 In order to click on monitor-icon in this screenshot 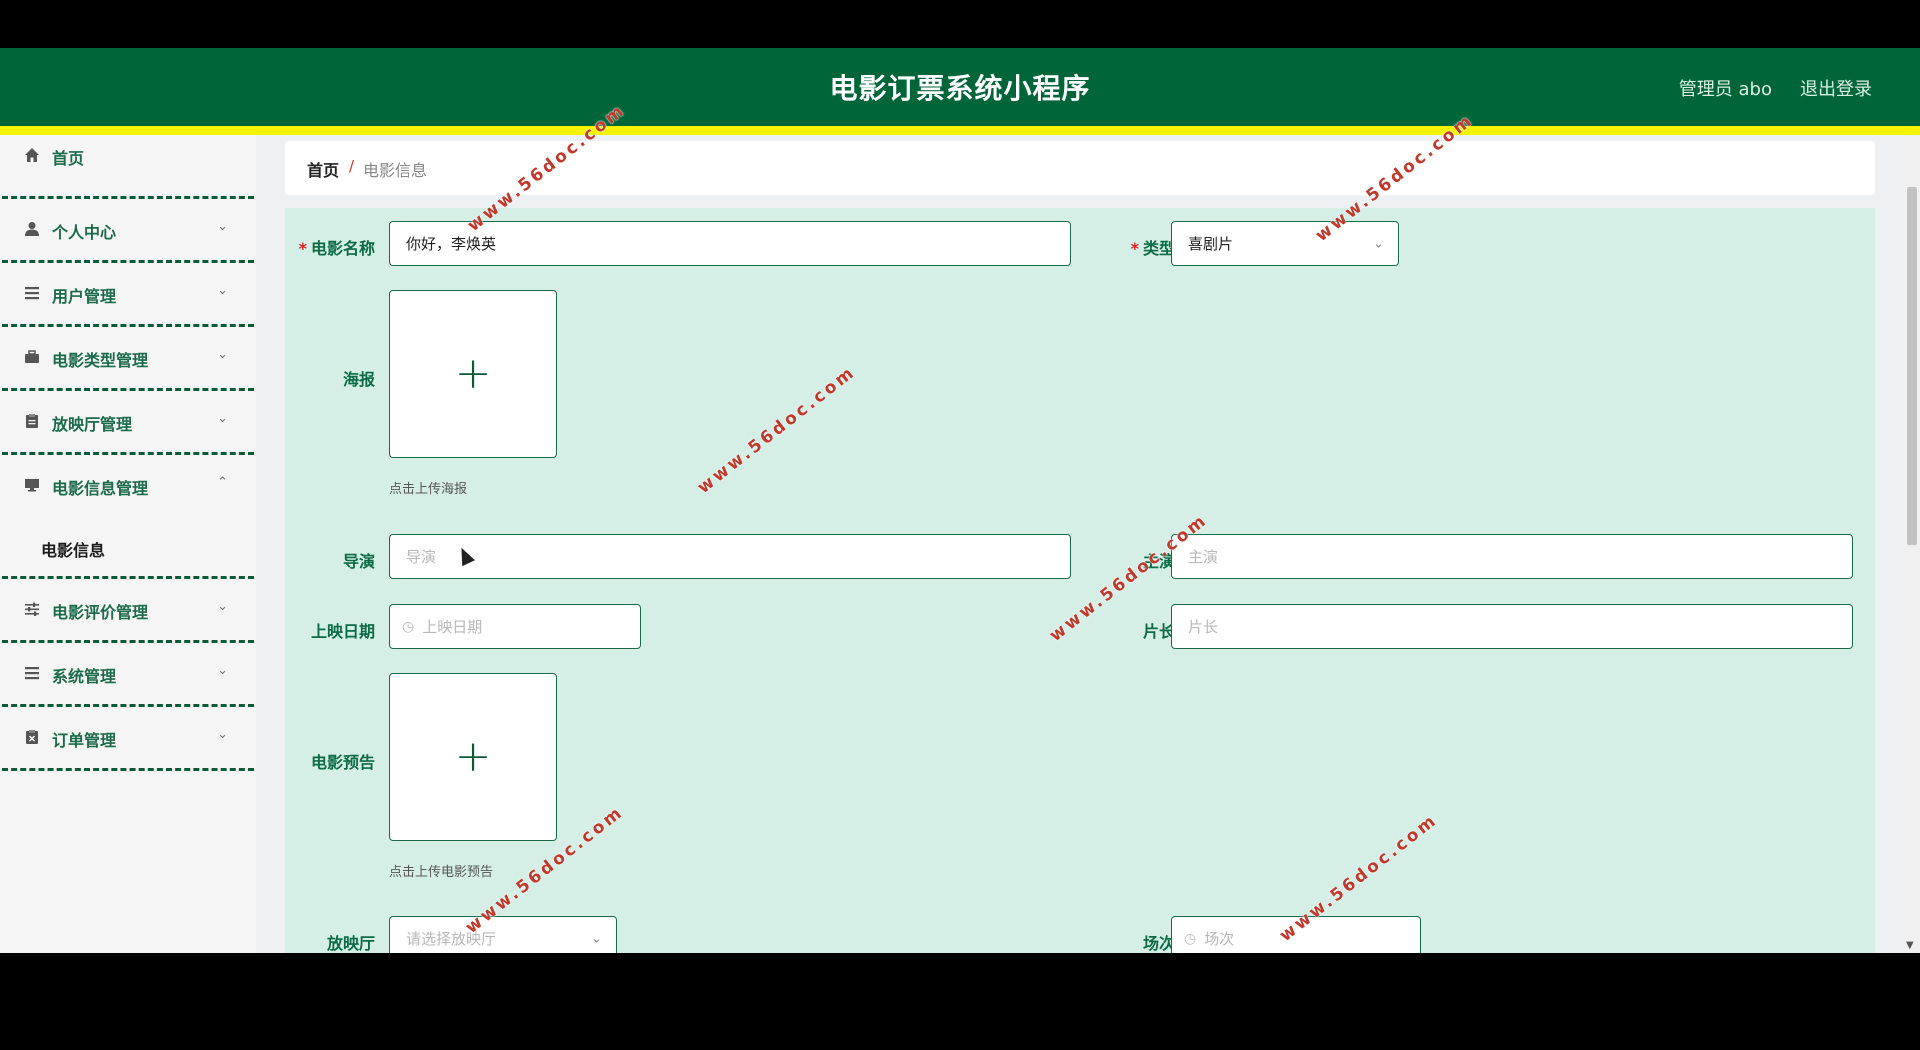, I will do `click(32, 485)`.